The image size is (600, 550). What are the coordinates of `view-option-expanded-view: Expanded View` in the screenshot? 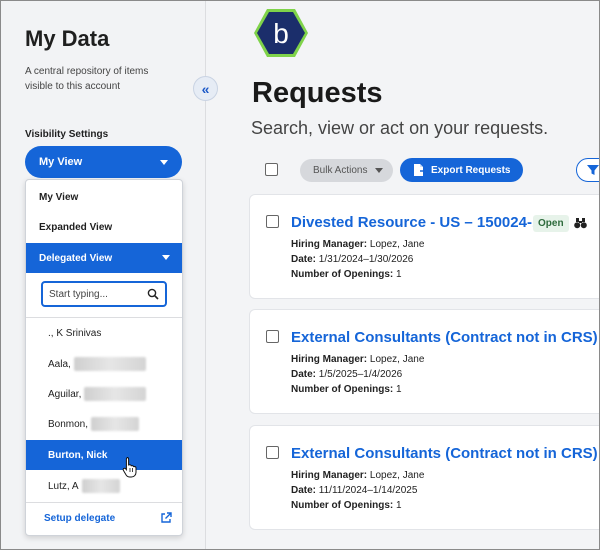 It's located at (104, 227).